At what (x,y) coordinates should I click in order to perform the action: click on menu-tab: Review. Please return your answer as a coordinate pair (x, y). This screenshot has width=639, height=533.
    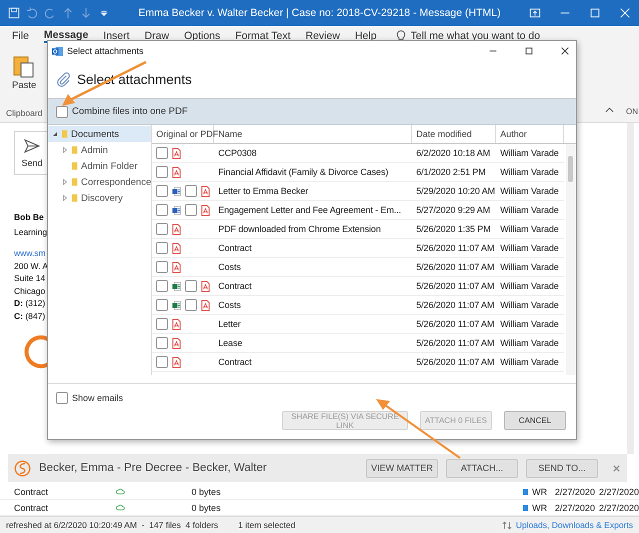
    Looking at the image, I should click on (323, 36).